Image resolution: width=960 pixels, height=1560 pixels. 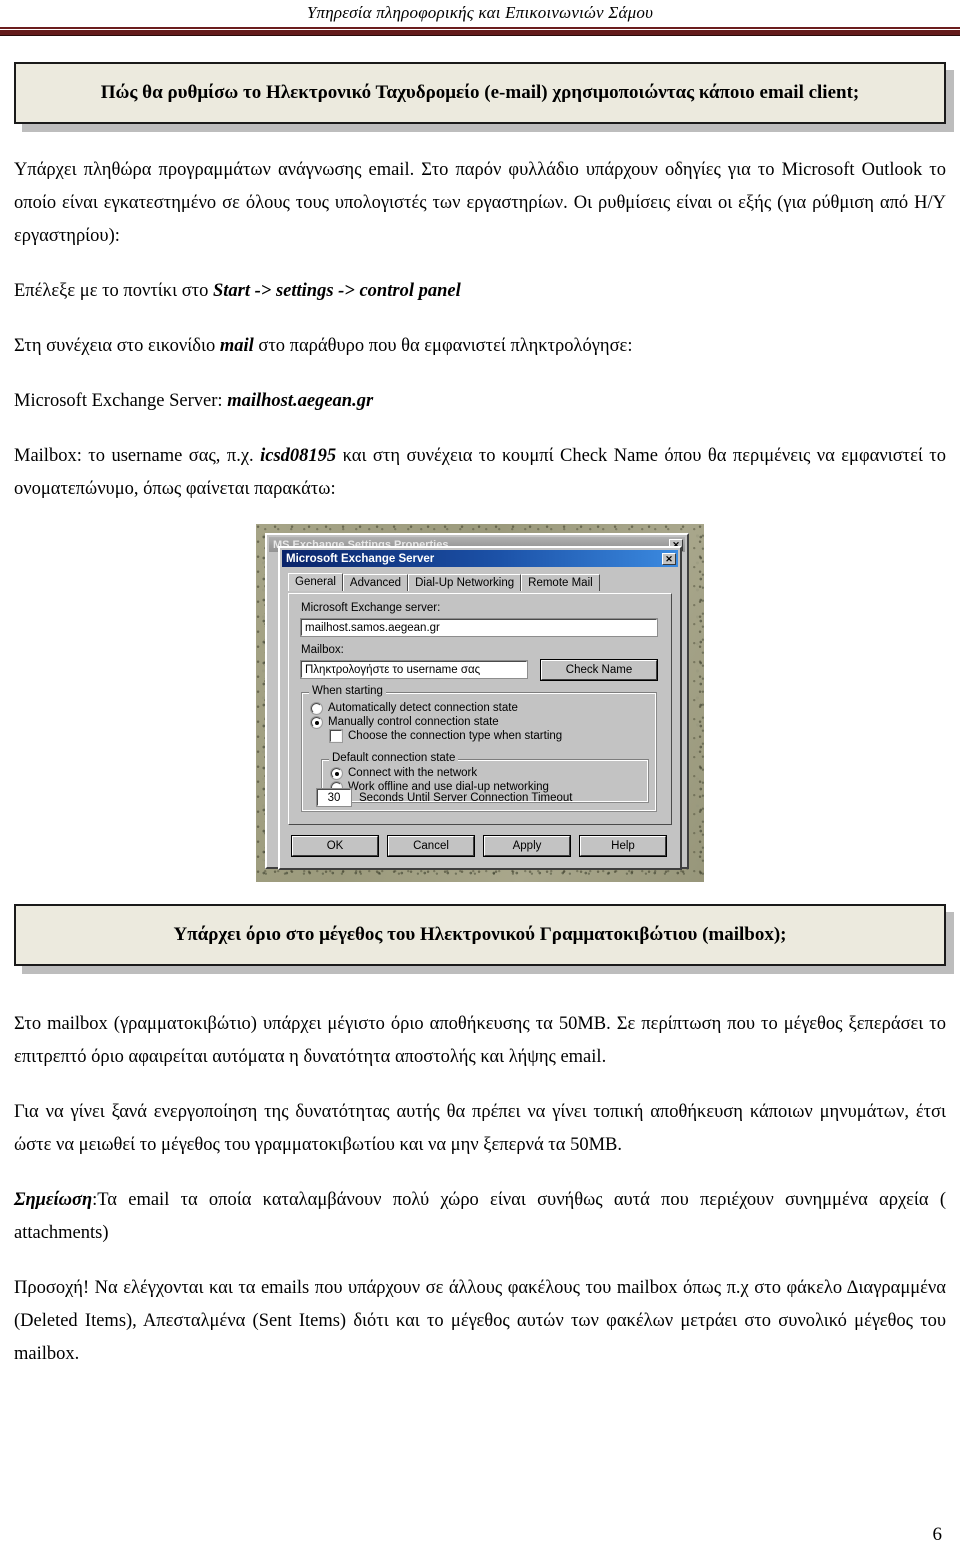 What do you see at coordinates (480, 558) in the screenshot?
I see `front-window-titlebar: Microsoft Exchange Server ✕` at bounding box center [480, 558].